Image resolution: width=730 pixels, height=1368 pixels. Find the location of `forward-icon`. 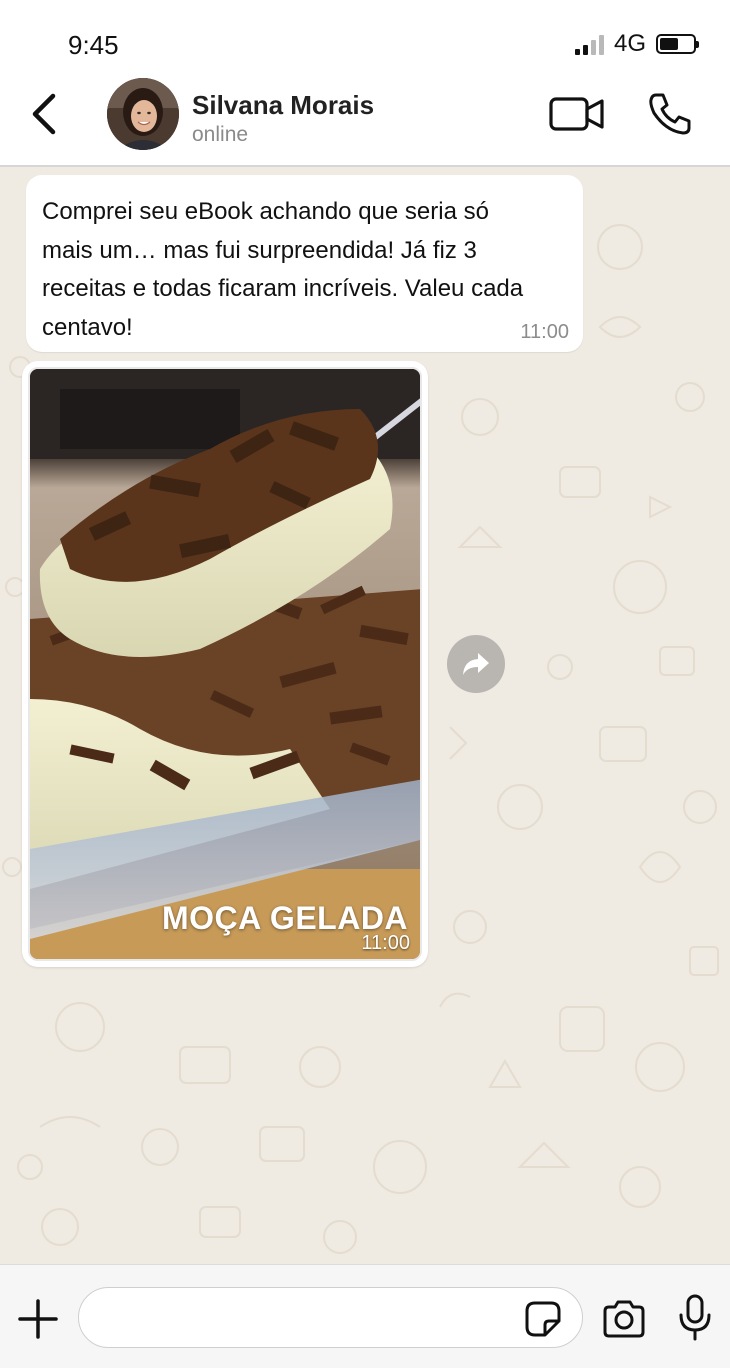

forward-icon is located at coordinates (476, 664).